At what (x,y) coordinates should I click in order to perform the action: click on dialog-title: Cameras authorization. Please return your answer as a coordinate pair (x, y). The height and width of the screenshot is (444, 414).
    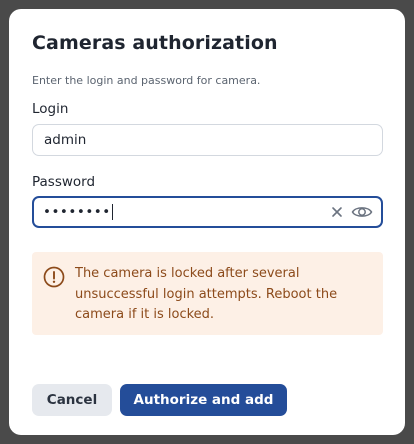
    Looking at the image, I should click on (155, 43).